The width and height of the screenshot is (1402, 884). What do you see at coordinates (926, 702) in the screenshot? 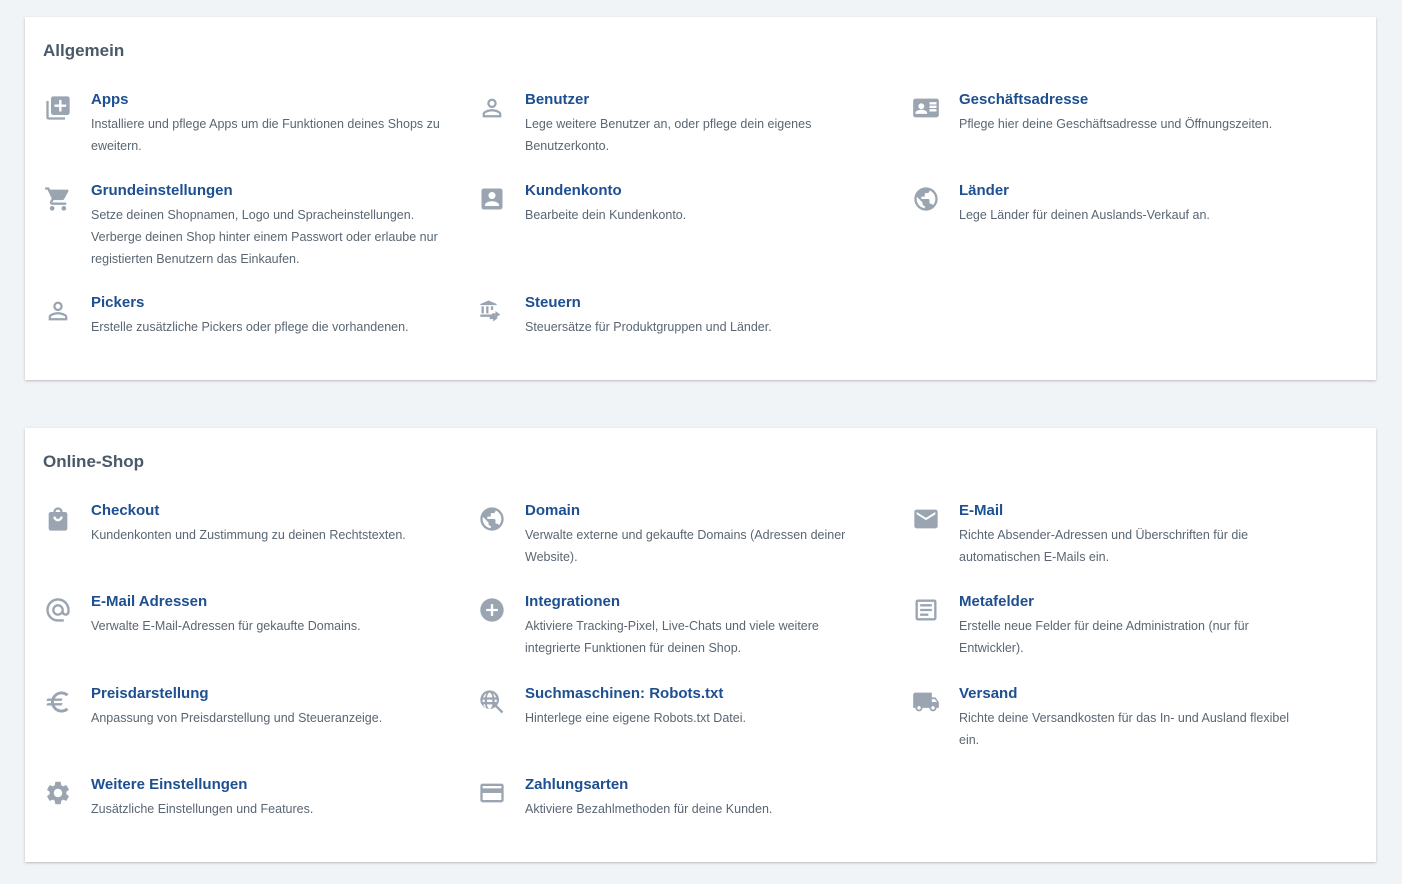
I see `truck-icon` at bounding box center [926, 702].